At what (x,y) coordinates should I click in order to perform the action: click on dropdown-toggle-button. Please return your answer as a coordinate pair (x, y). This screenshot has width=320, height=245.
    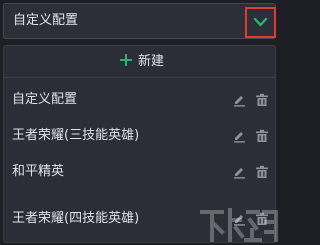
    Looking at the image, I should click on (260, 22).